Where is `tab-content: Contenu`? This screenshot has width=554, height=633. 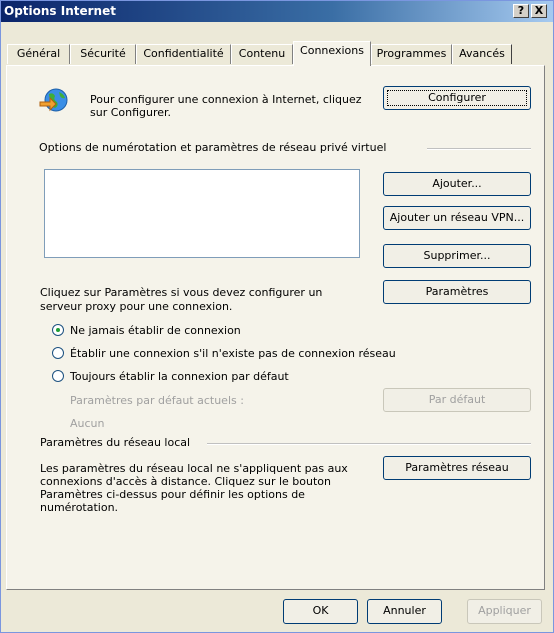
tab-content: Contenu is located at coordinates (262, 54).